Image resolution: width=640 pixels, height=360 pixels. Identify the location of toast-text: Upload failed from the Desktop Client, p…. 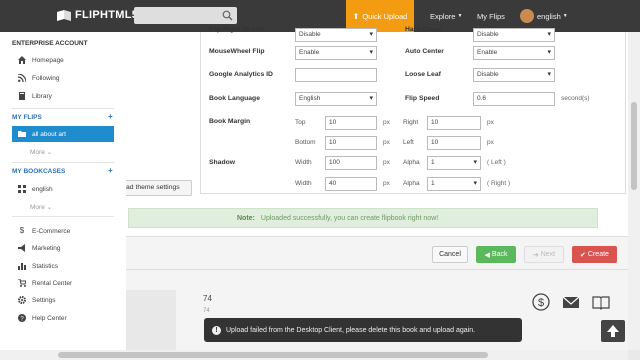
(351, 330).